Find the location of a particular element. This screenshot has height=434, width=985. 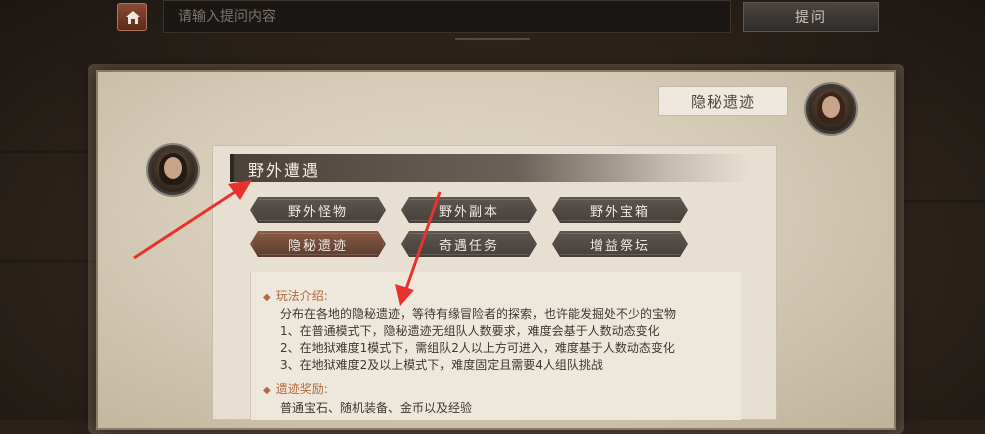

ask-button: 提问 is located at coordinates (811, 17).